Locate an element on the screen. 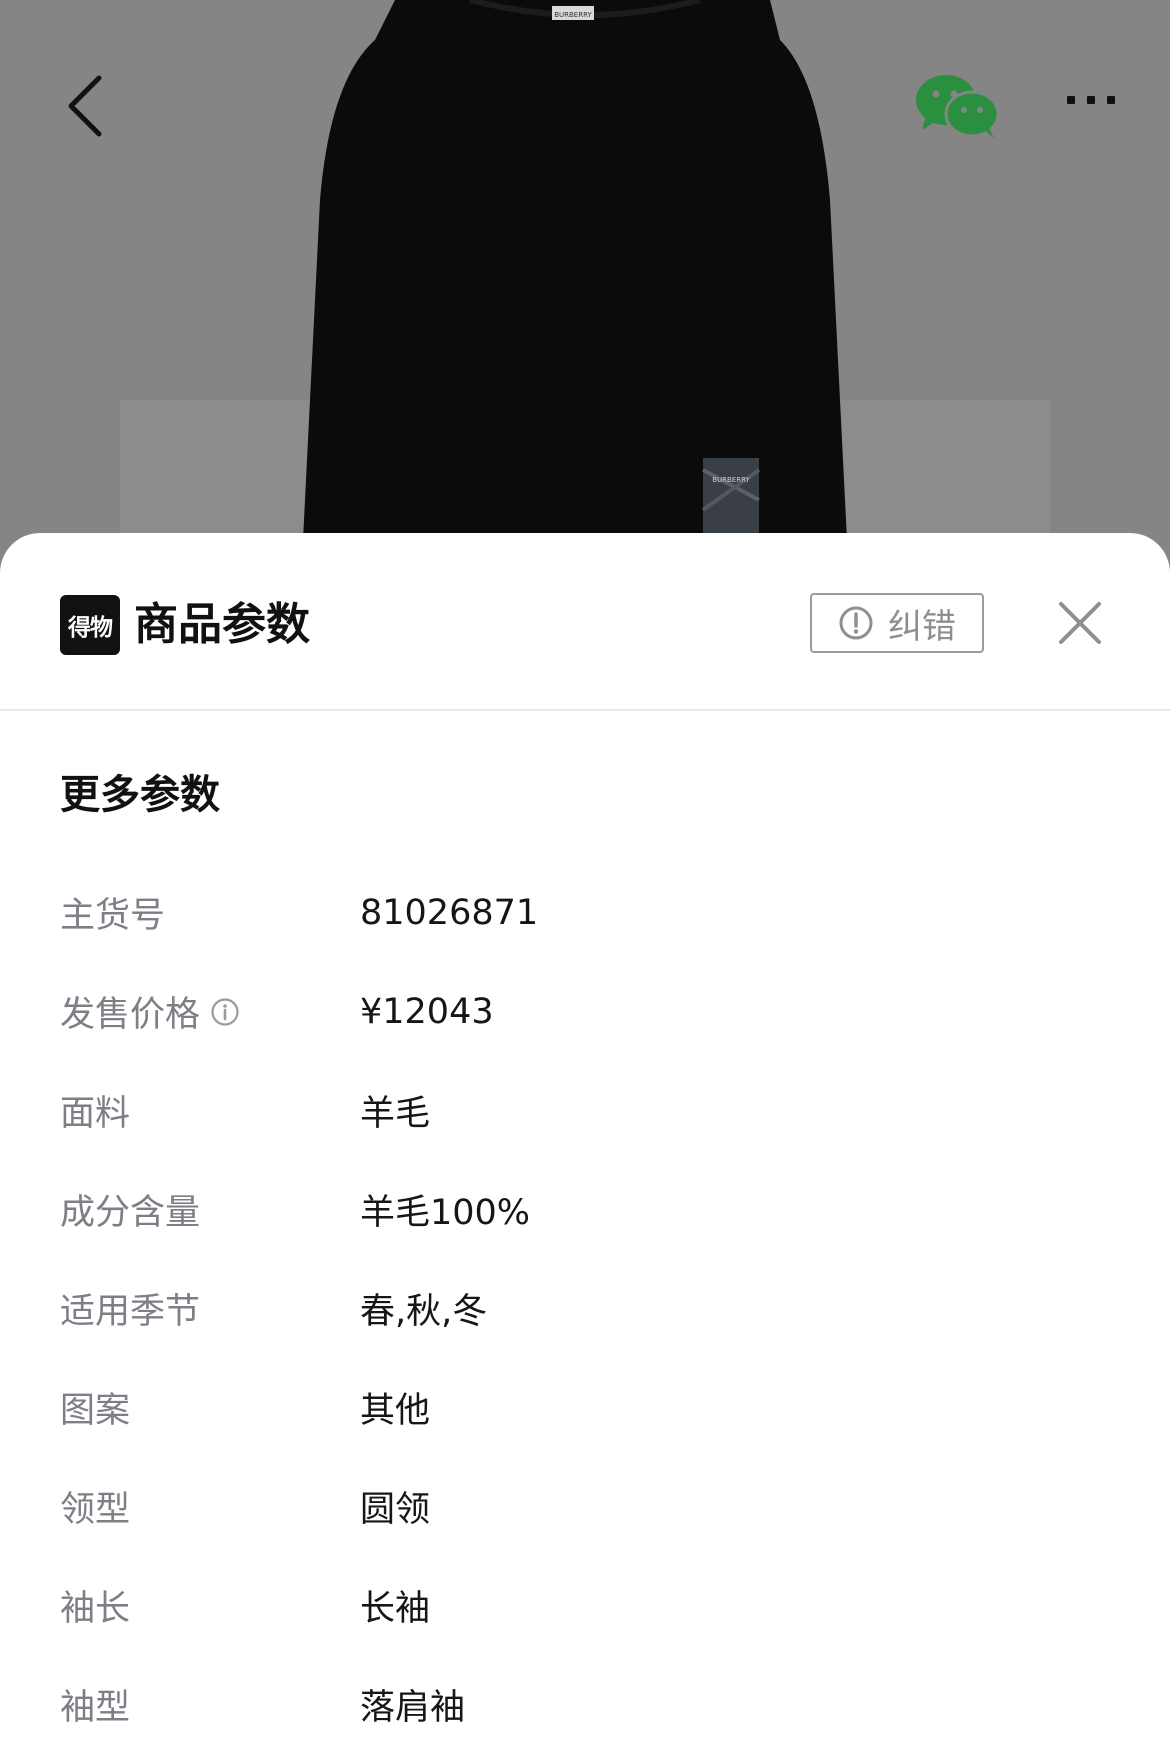 This screenshot has height=1749, width=1170. param-value: 羊毛 is located at coordinates (395, 1114).